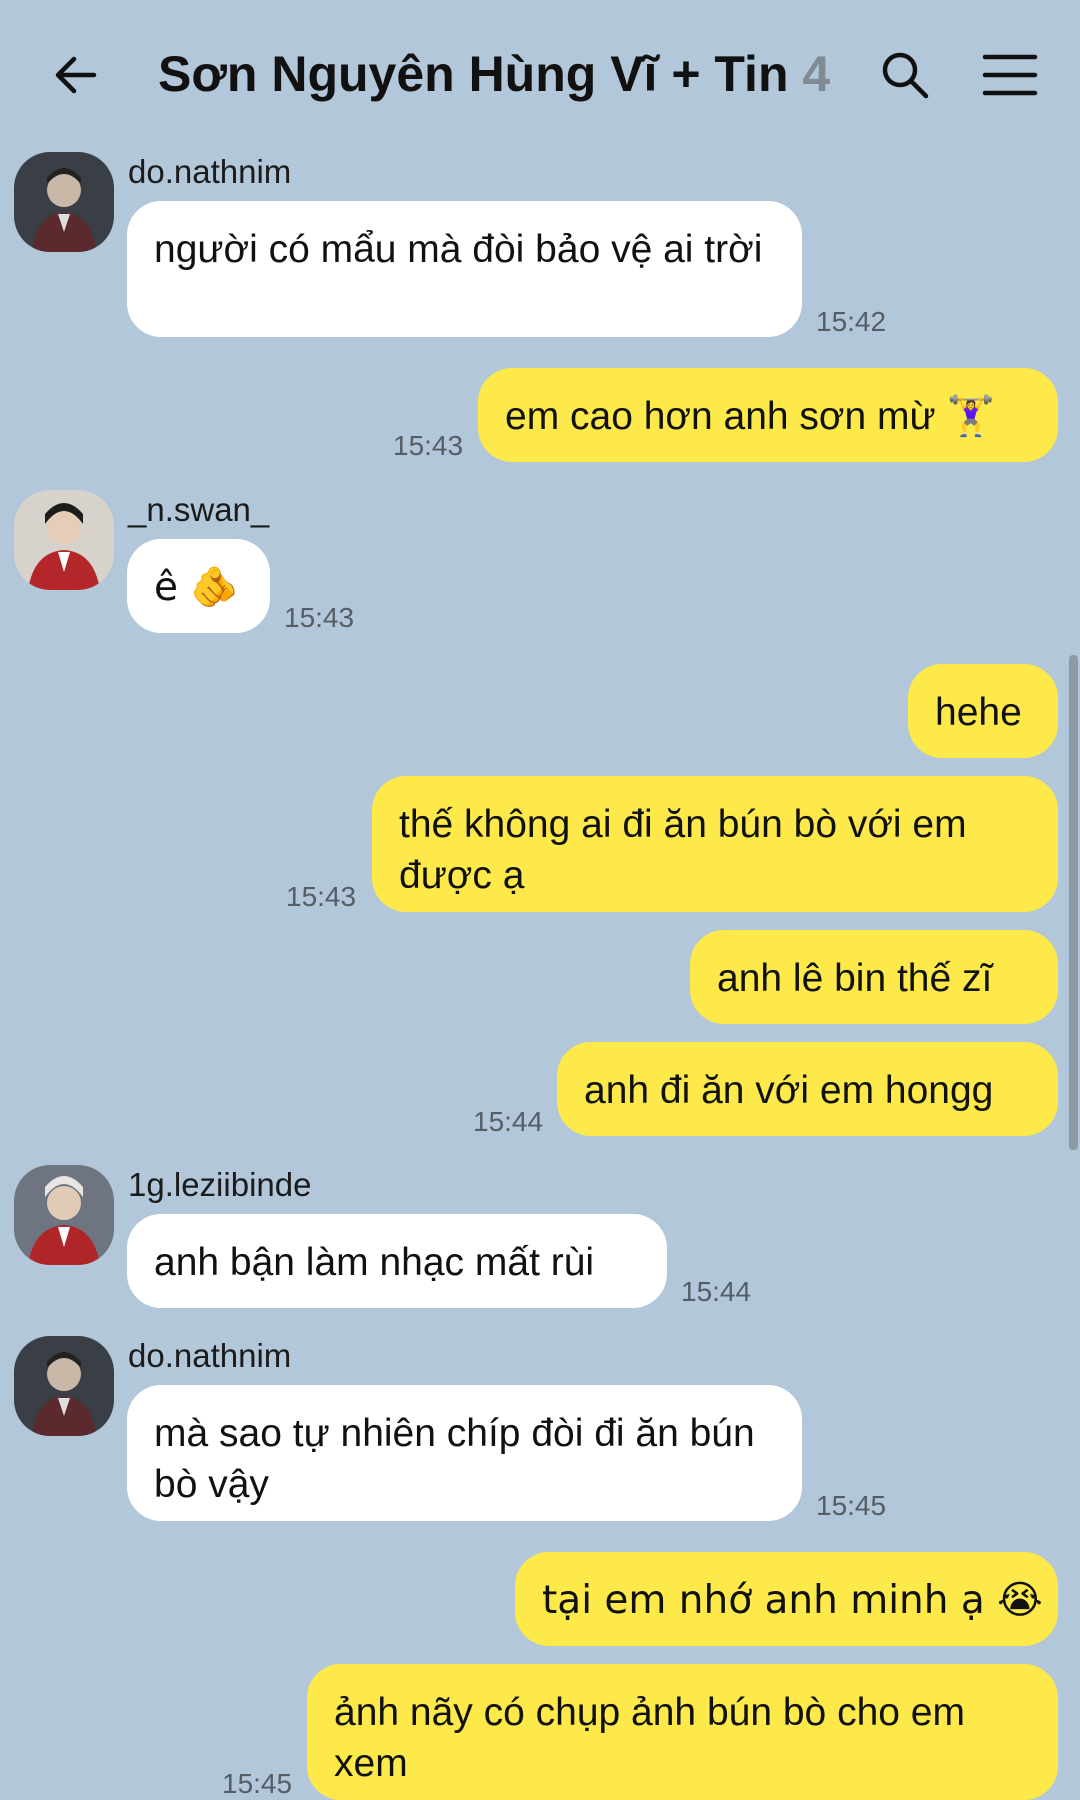 Image resolution: width=1080 pixels, height=1800 pixels. What do you see at coordinates (750, 416) in the screenshot?
I see `message-text: em cao hơn anh sơn mừ 🏋‍♀` at bounding box center [750, 416].